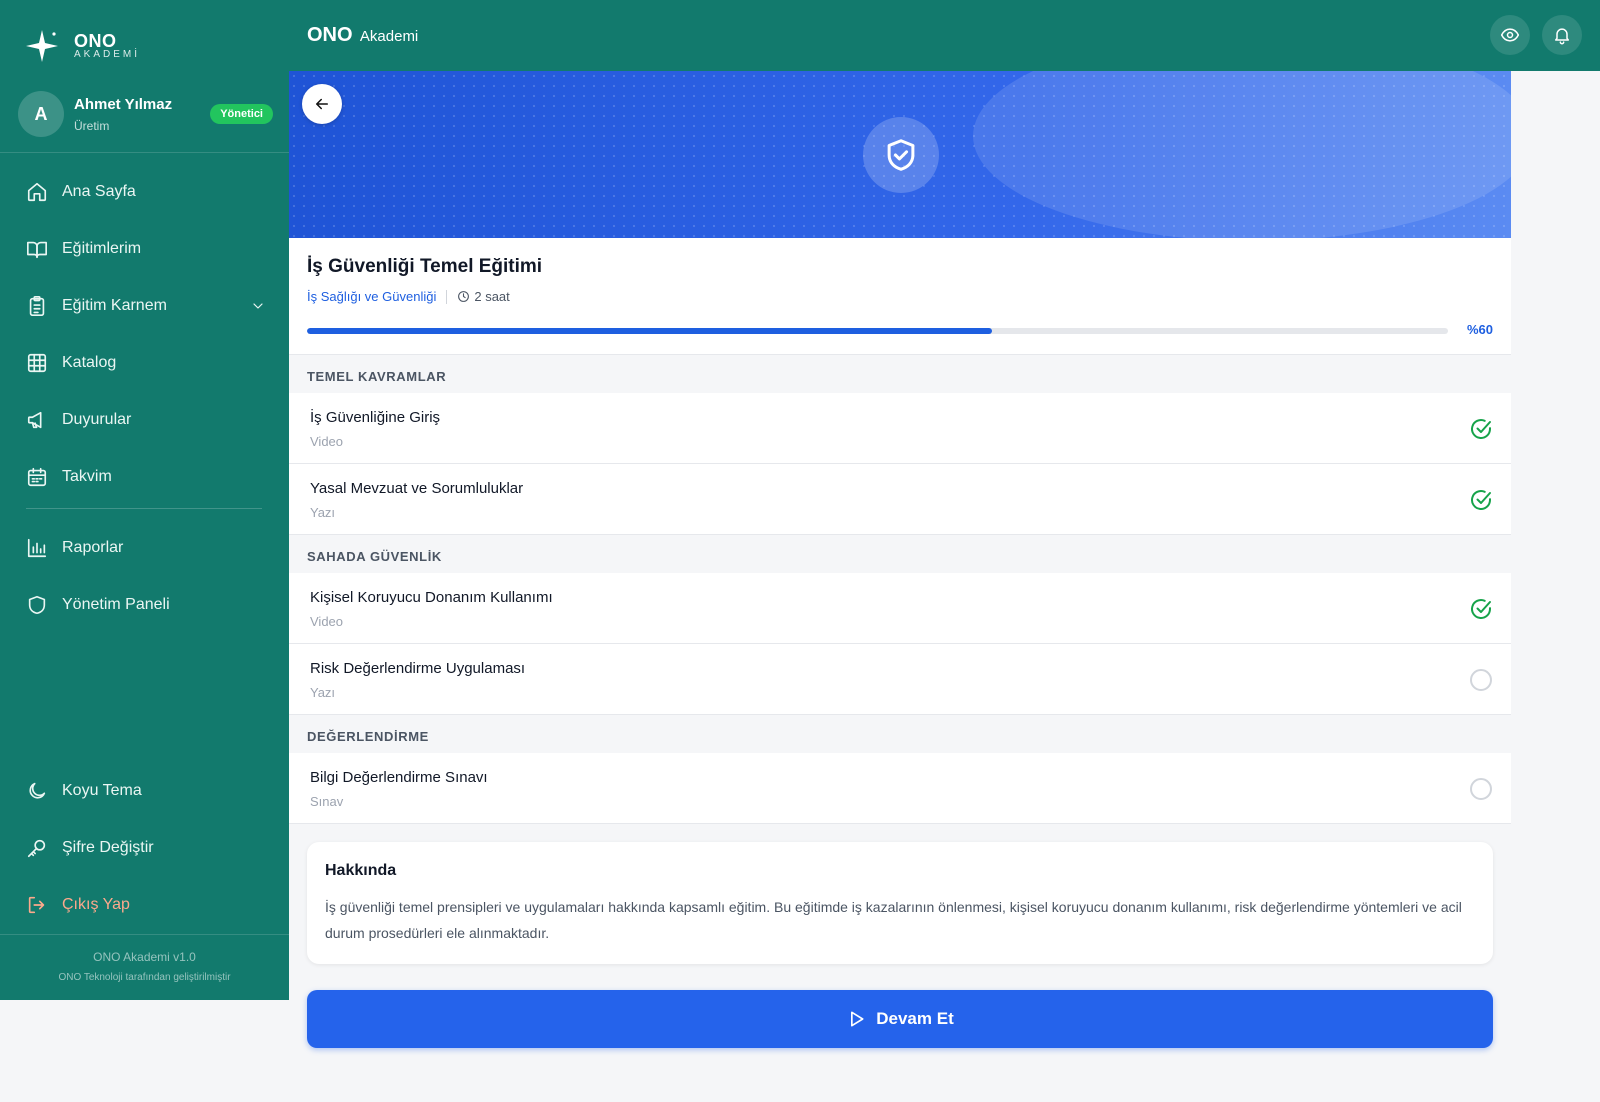 The height and width of the screenshot is (1102, 1600). Describe the element at coordinates (327, 801) in the screenshot. I see `lesson-type: Sınav` at that location.